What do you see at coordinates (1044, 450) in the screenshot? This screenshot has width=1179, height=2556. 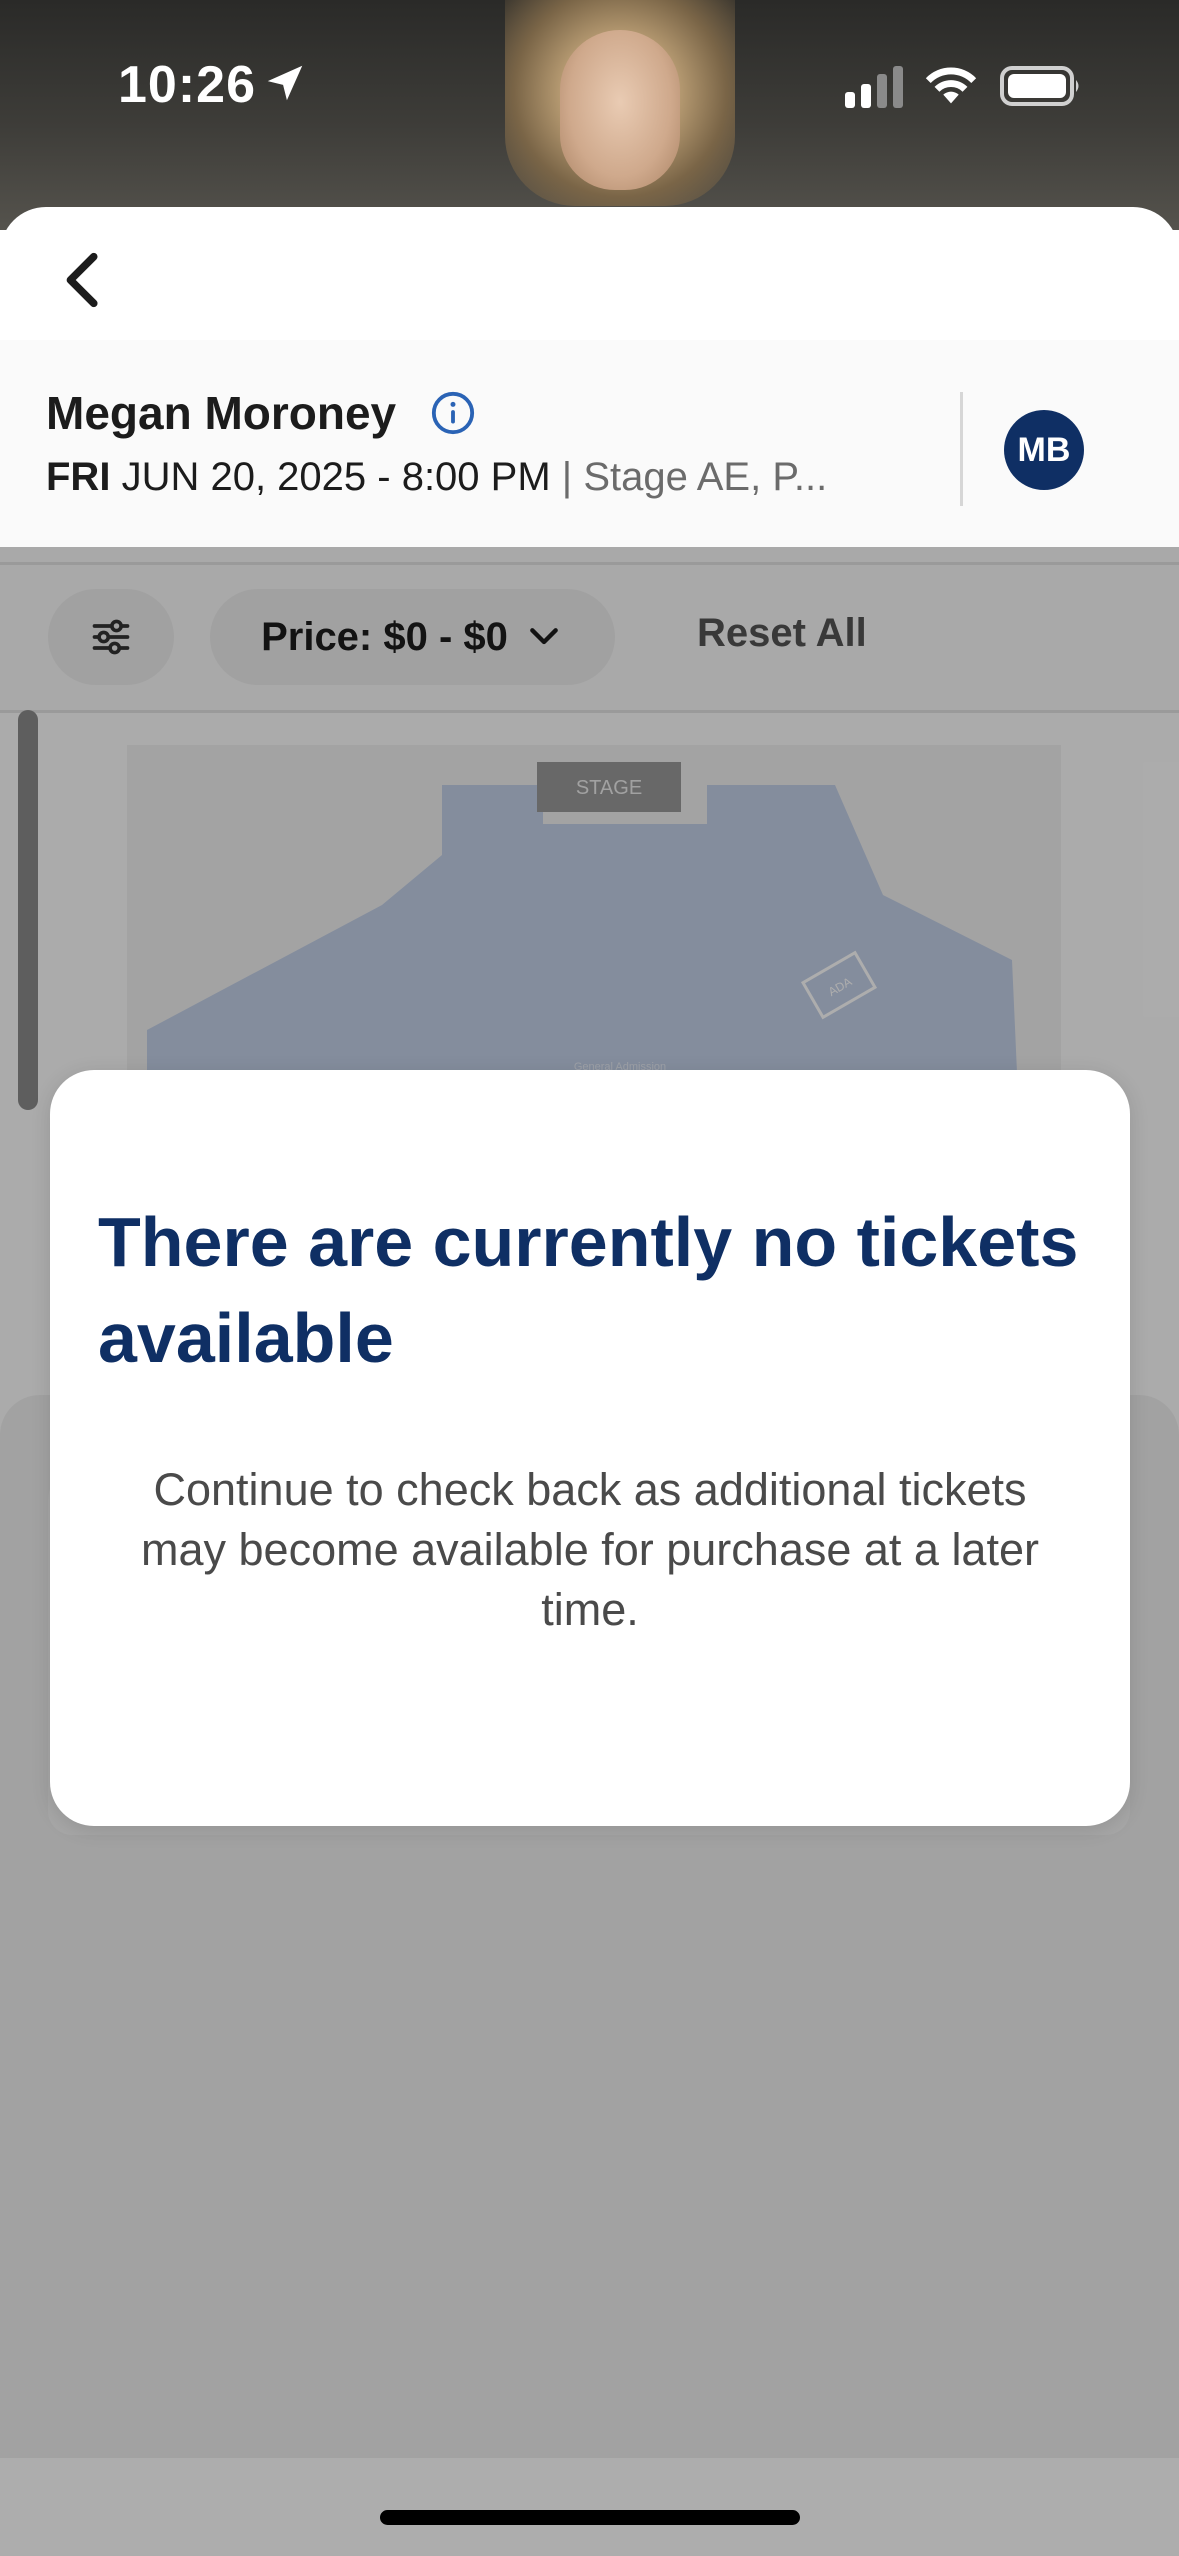 I see `user-avatar: MB` at bounding box center [1044, 450].